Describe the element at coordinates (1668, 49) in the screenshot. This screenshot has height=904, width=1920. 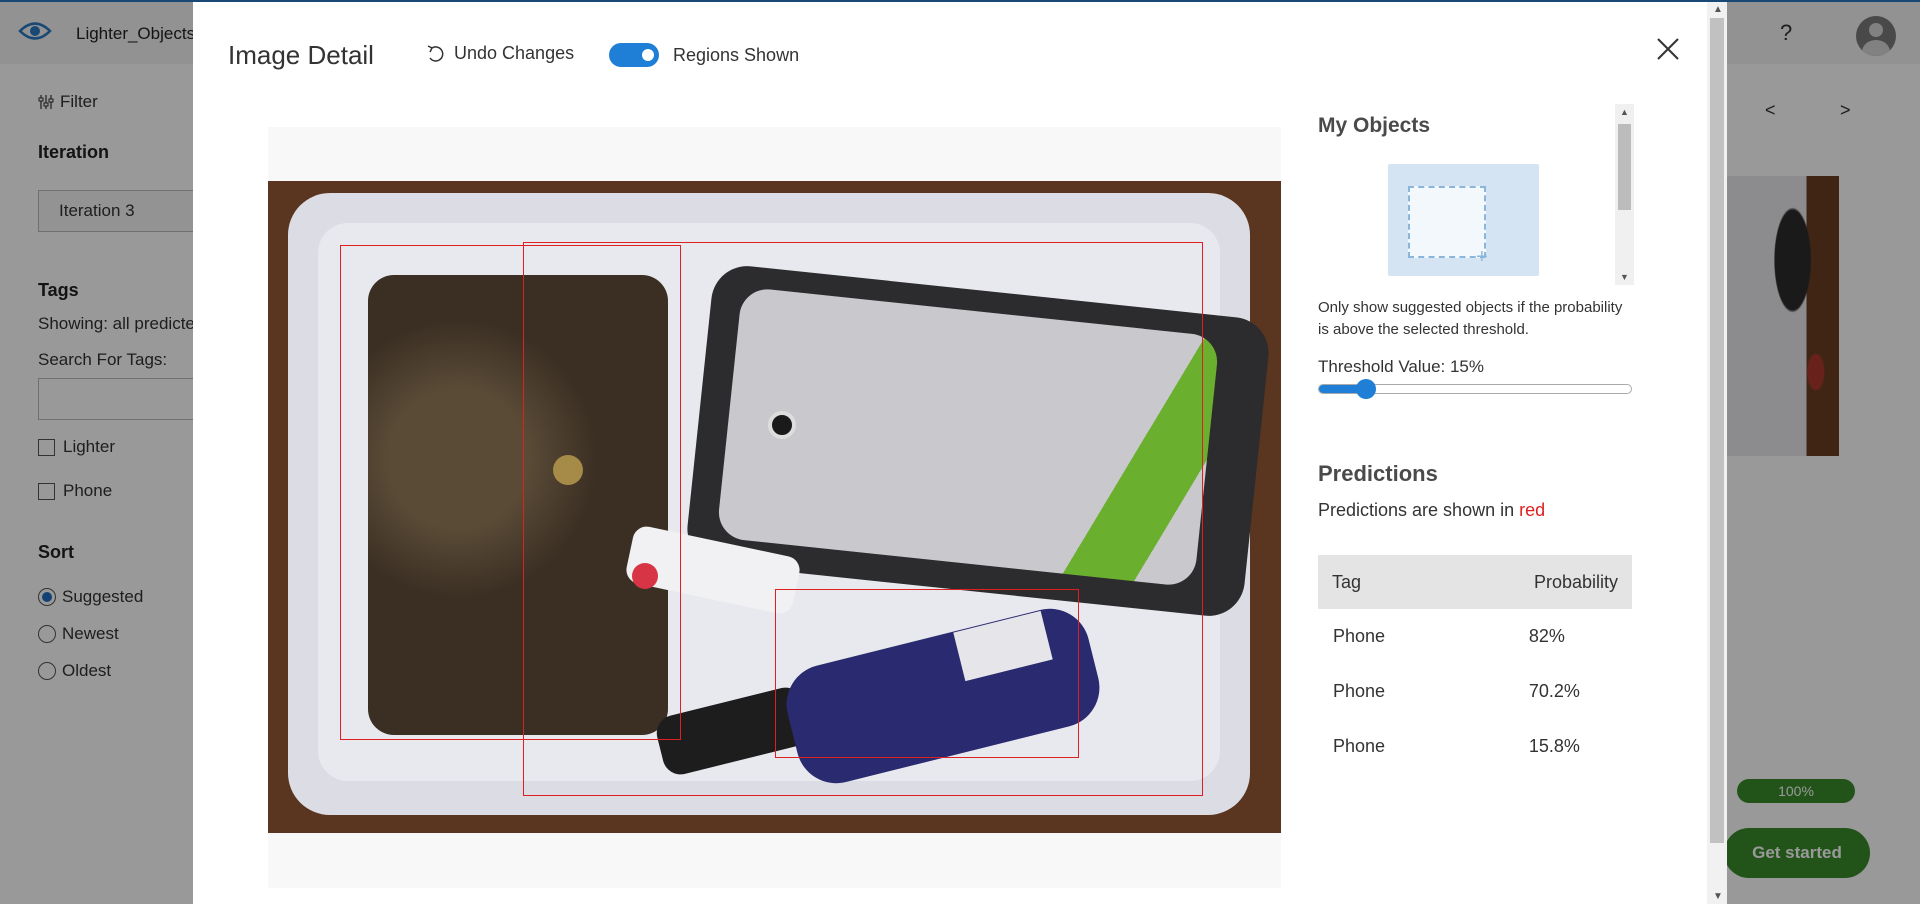
I see `close-icon` at that location.